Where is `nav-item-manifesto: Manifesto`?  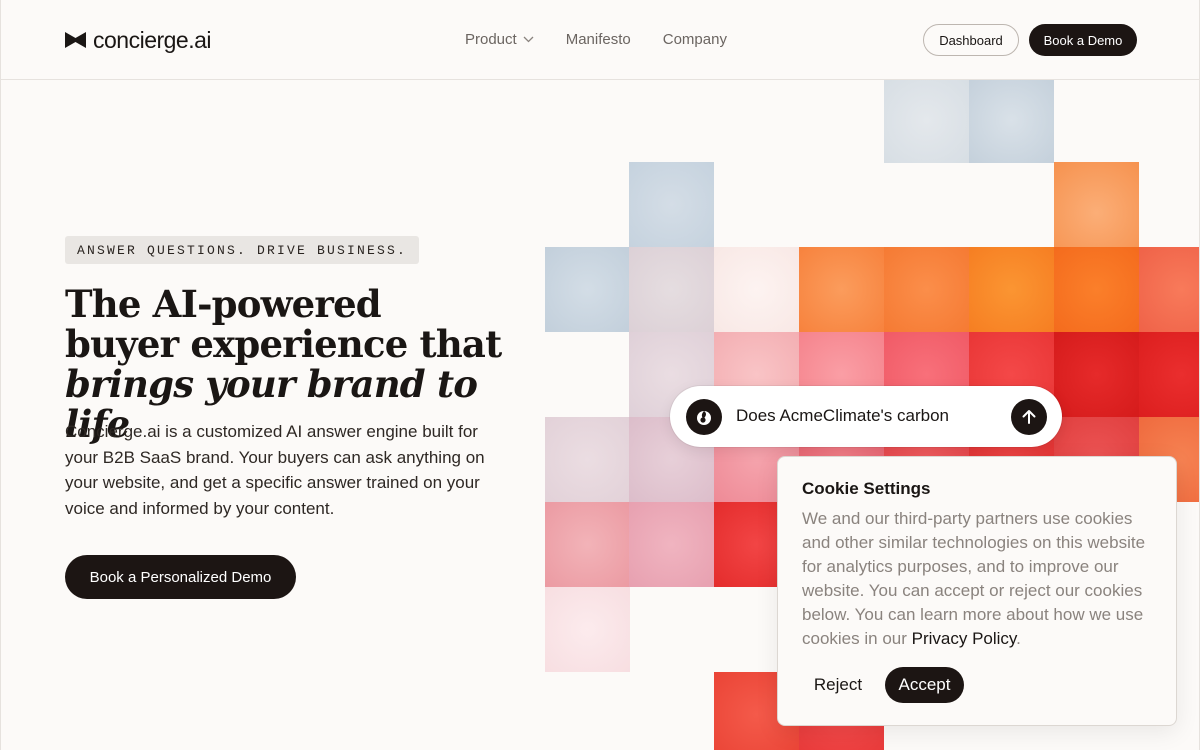 nav-item-manifesto: Manifesto is located at coordinates (598, 39).